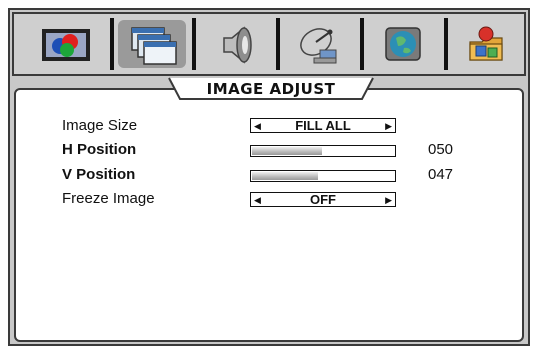 The height and width of the screenshot is (350, 536). I want to click on image-size-value: FILL ALL, so click(323, 125).